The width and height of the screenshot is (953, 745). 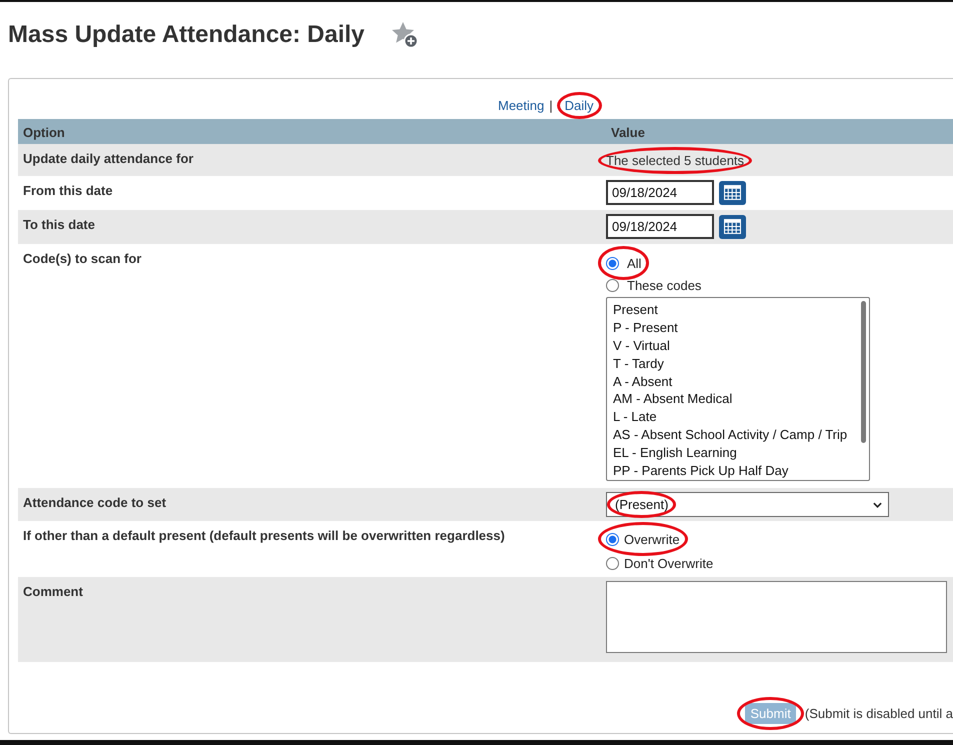 What do you see at coordinates (82, 259) in the screenshot?
I see `option-label: Code(s) to scan for` at bounding box center [82, 259].